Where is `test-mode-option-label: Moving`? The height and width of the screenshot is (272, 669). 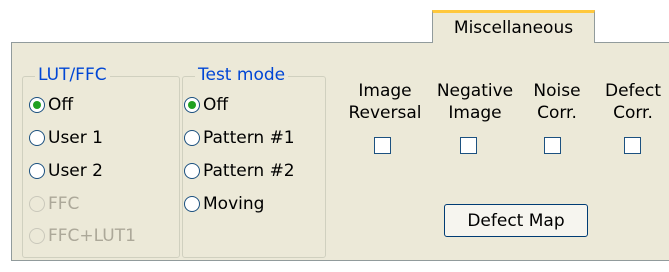
test-mode-option-label: Moving is located at coordinates (234, 204).